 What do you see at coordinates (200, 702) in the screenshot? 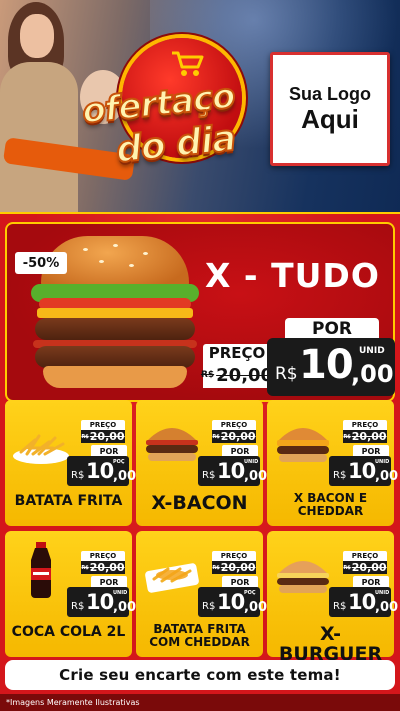
I see `disclaimer: *Imagens Meramente Ilustrativas` at bounding box center [200, 702].